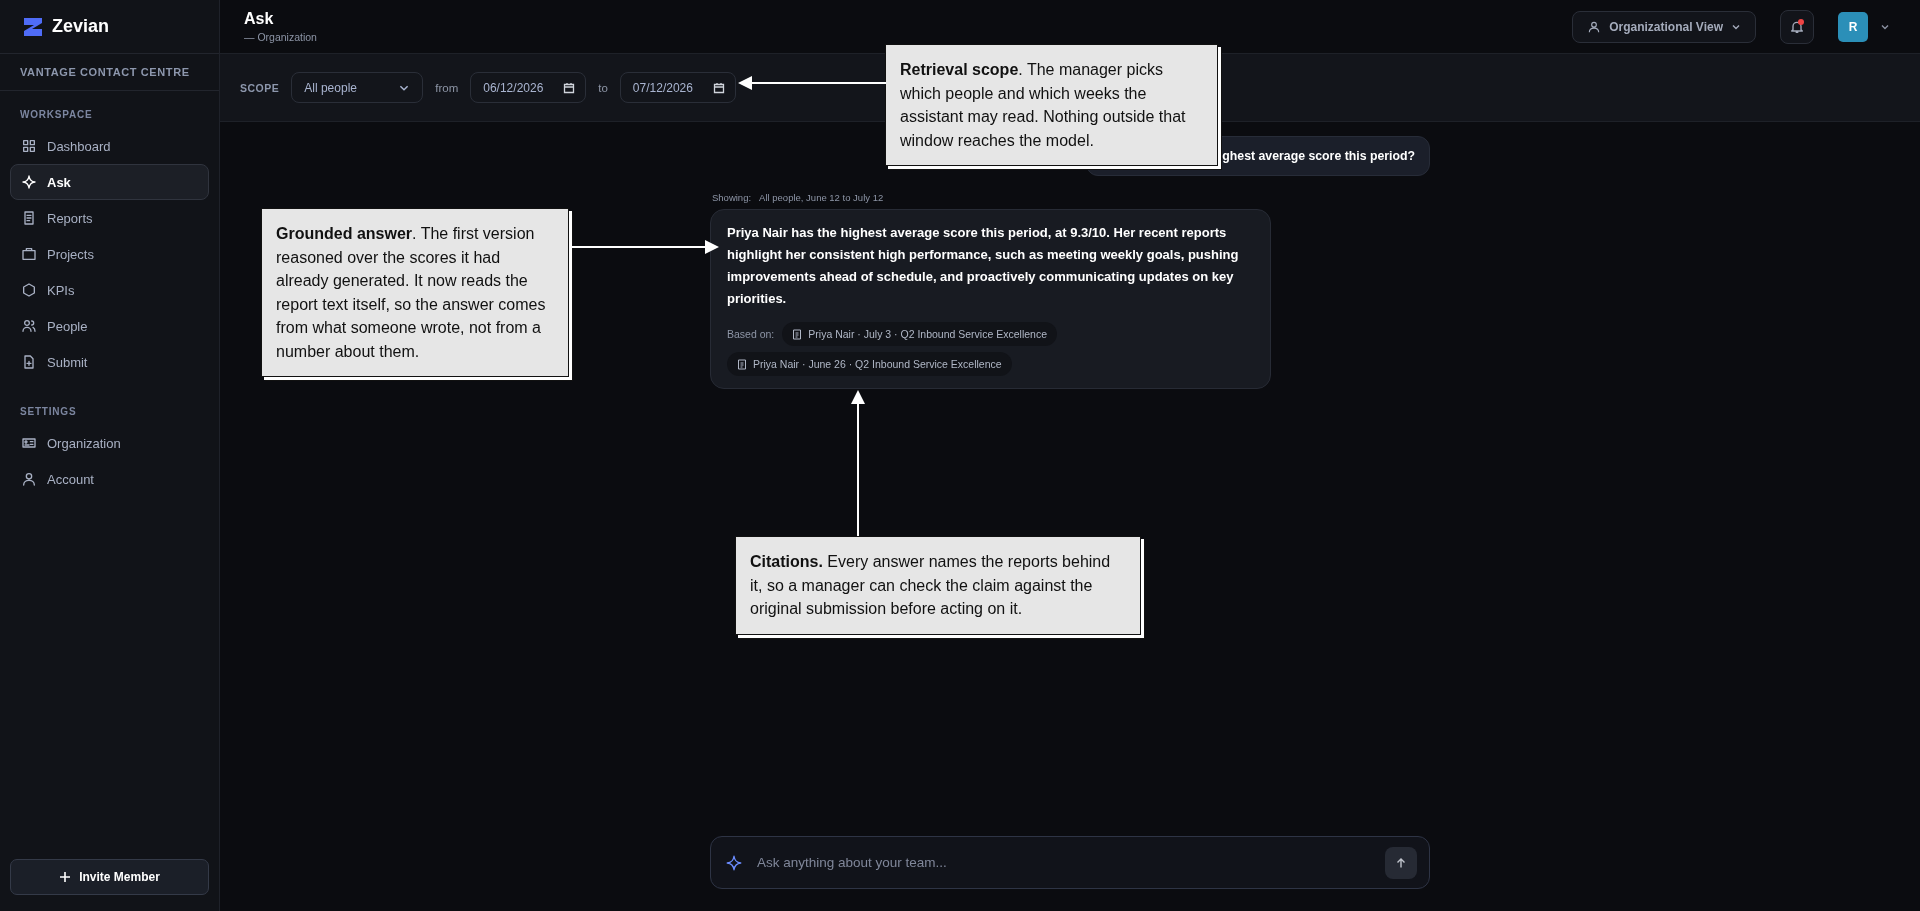  I want to click on section-title: WORKSPACE, so click(56, 115).